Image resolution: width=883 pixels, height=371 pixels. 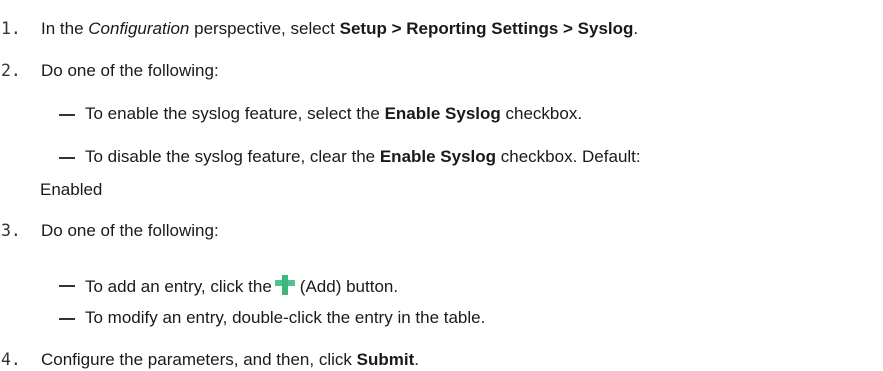 What do you see at coordinates (636, 28) in the screenshot?
I see `step-1-end: .` at bounding box center [636, 28].